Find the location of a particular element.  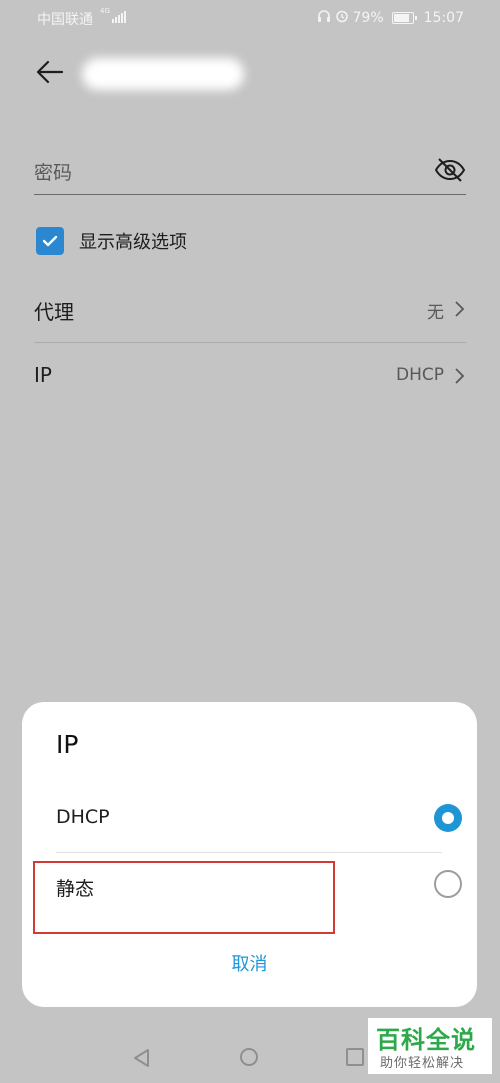

eye-off-icon is located at coordinates (450, 170).